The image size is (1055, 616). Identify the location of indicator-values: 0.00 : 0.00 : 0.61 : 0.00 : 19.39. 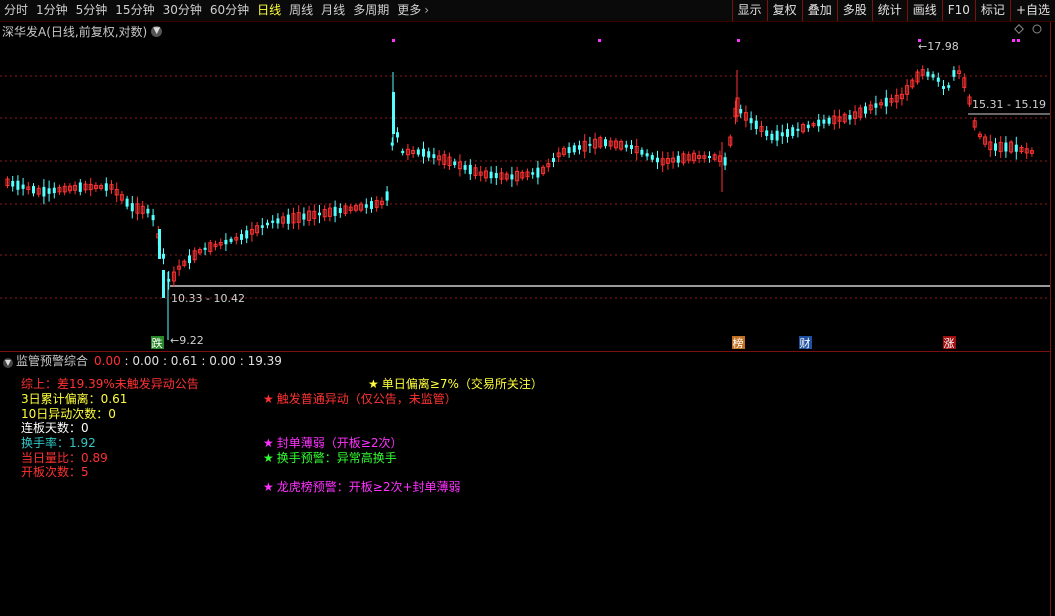
(188, 361).